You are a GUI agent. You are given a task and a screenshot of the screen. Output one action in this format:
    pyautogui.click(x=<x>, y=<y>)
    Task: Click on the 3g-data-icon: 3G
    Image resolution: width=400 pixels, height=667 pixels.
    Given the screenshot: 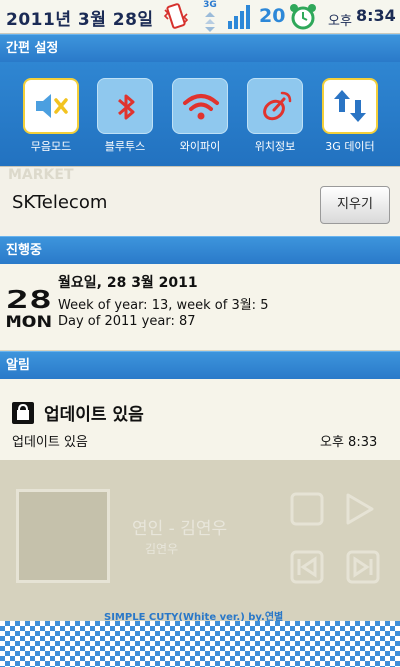 What is the action you would take?
    pyautogui.click(x=210, y=16)
    